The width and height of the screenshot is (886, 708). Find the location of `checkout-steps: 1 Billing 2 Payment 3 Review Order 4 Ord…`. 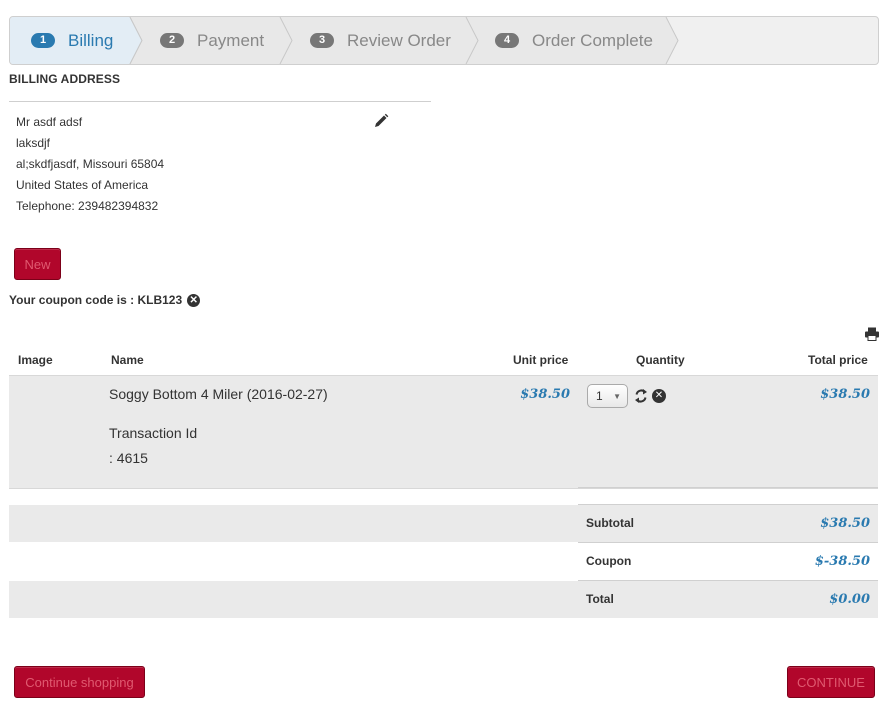

checkout-steps: 1 Billing 2 Payment 3 Review Order 4 Ord… is located at coordinates (444, 40).